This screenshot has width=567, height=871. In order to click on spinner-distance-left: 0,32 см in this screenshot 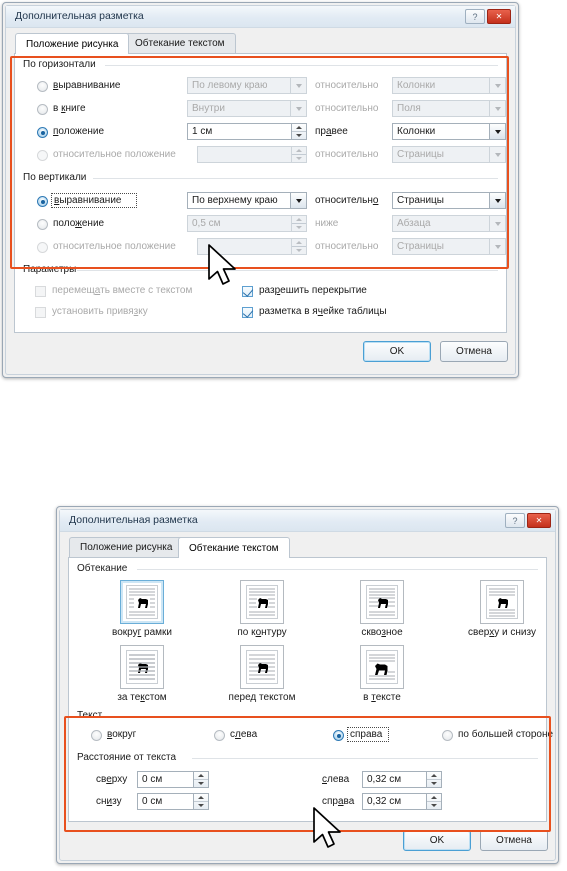, I will do `click(402, 779)`.